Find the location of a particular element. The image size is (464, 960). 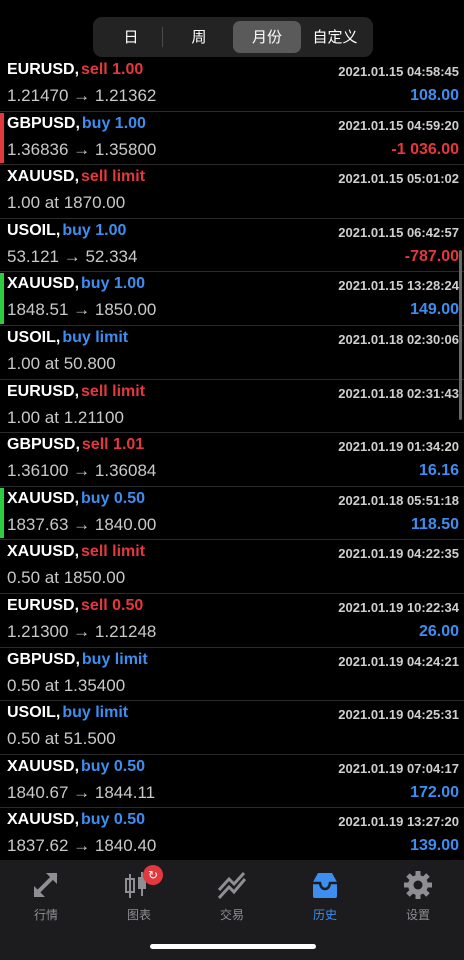

trade-time: 2021.01.19 01:34:20 is located at coordinates (398, 447).